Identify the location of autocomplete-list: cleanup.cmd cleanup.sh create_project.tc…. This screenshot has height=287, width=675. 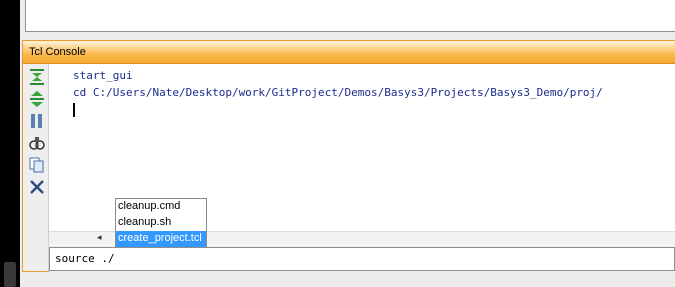
(161, 222).